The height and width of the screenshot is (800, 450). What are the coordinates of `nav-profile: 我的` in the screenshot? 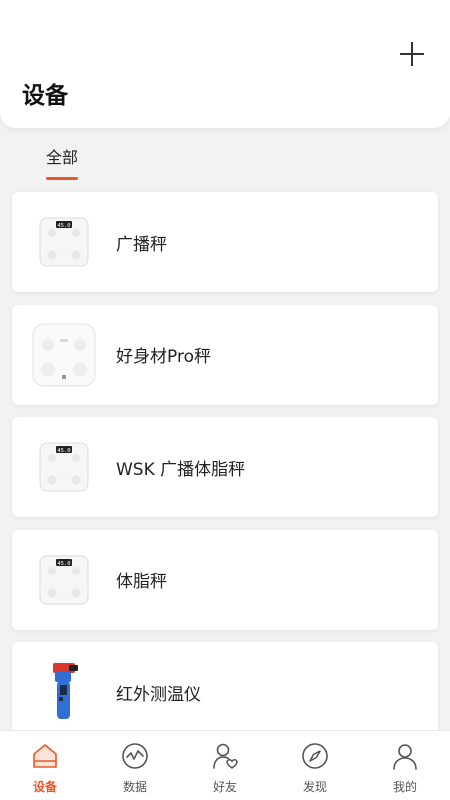 It's located at (405, 765).